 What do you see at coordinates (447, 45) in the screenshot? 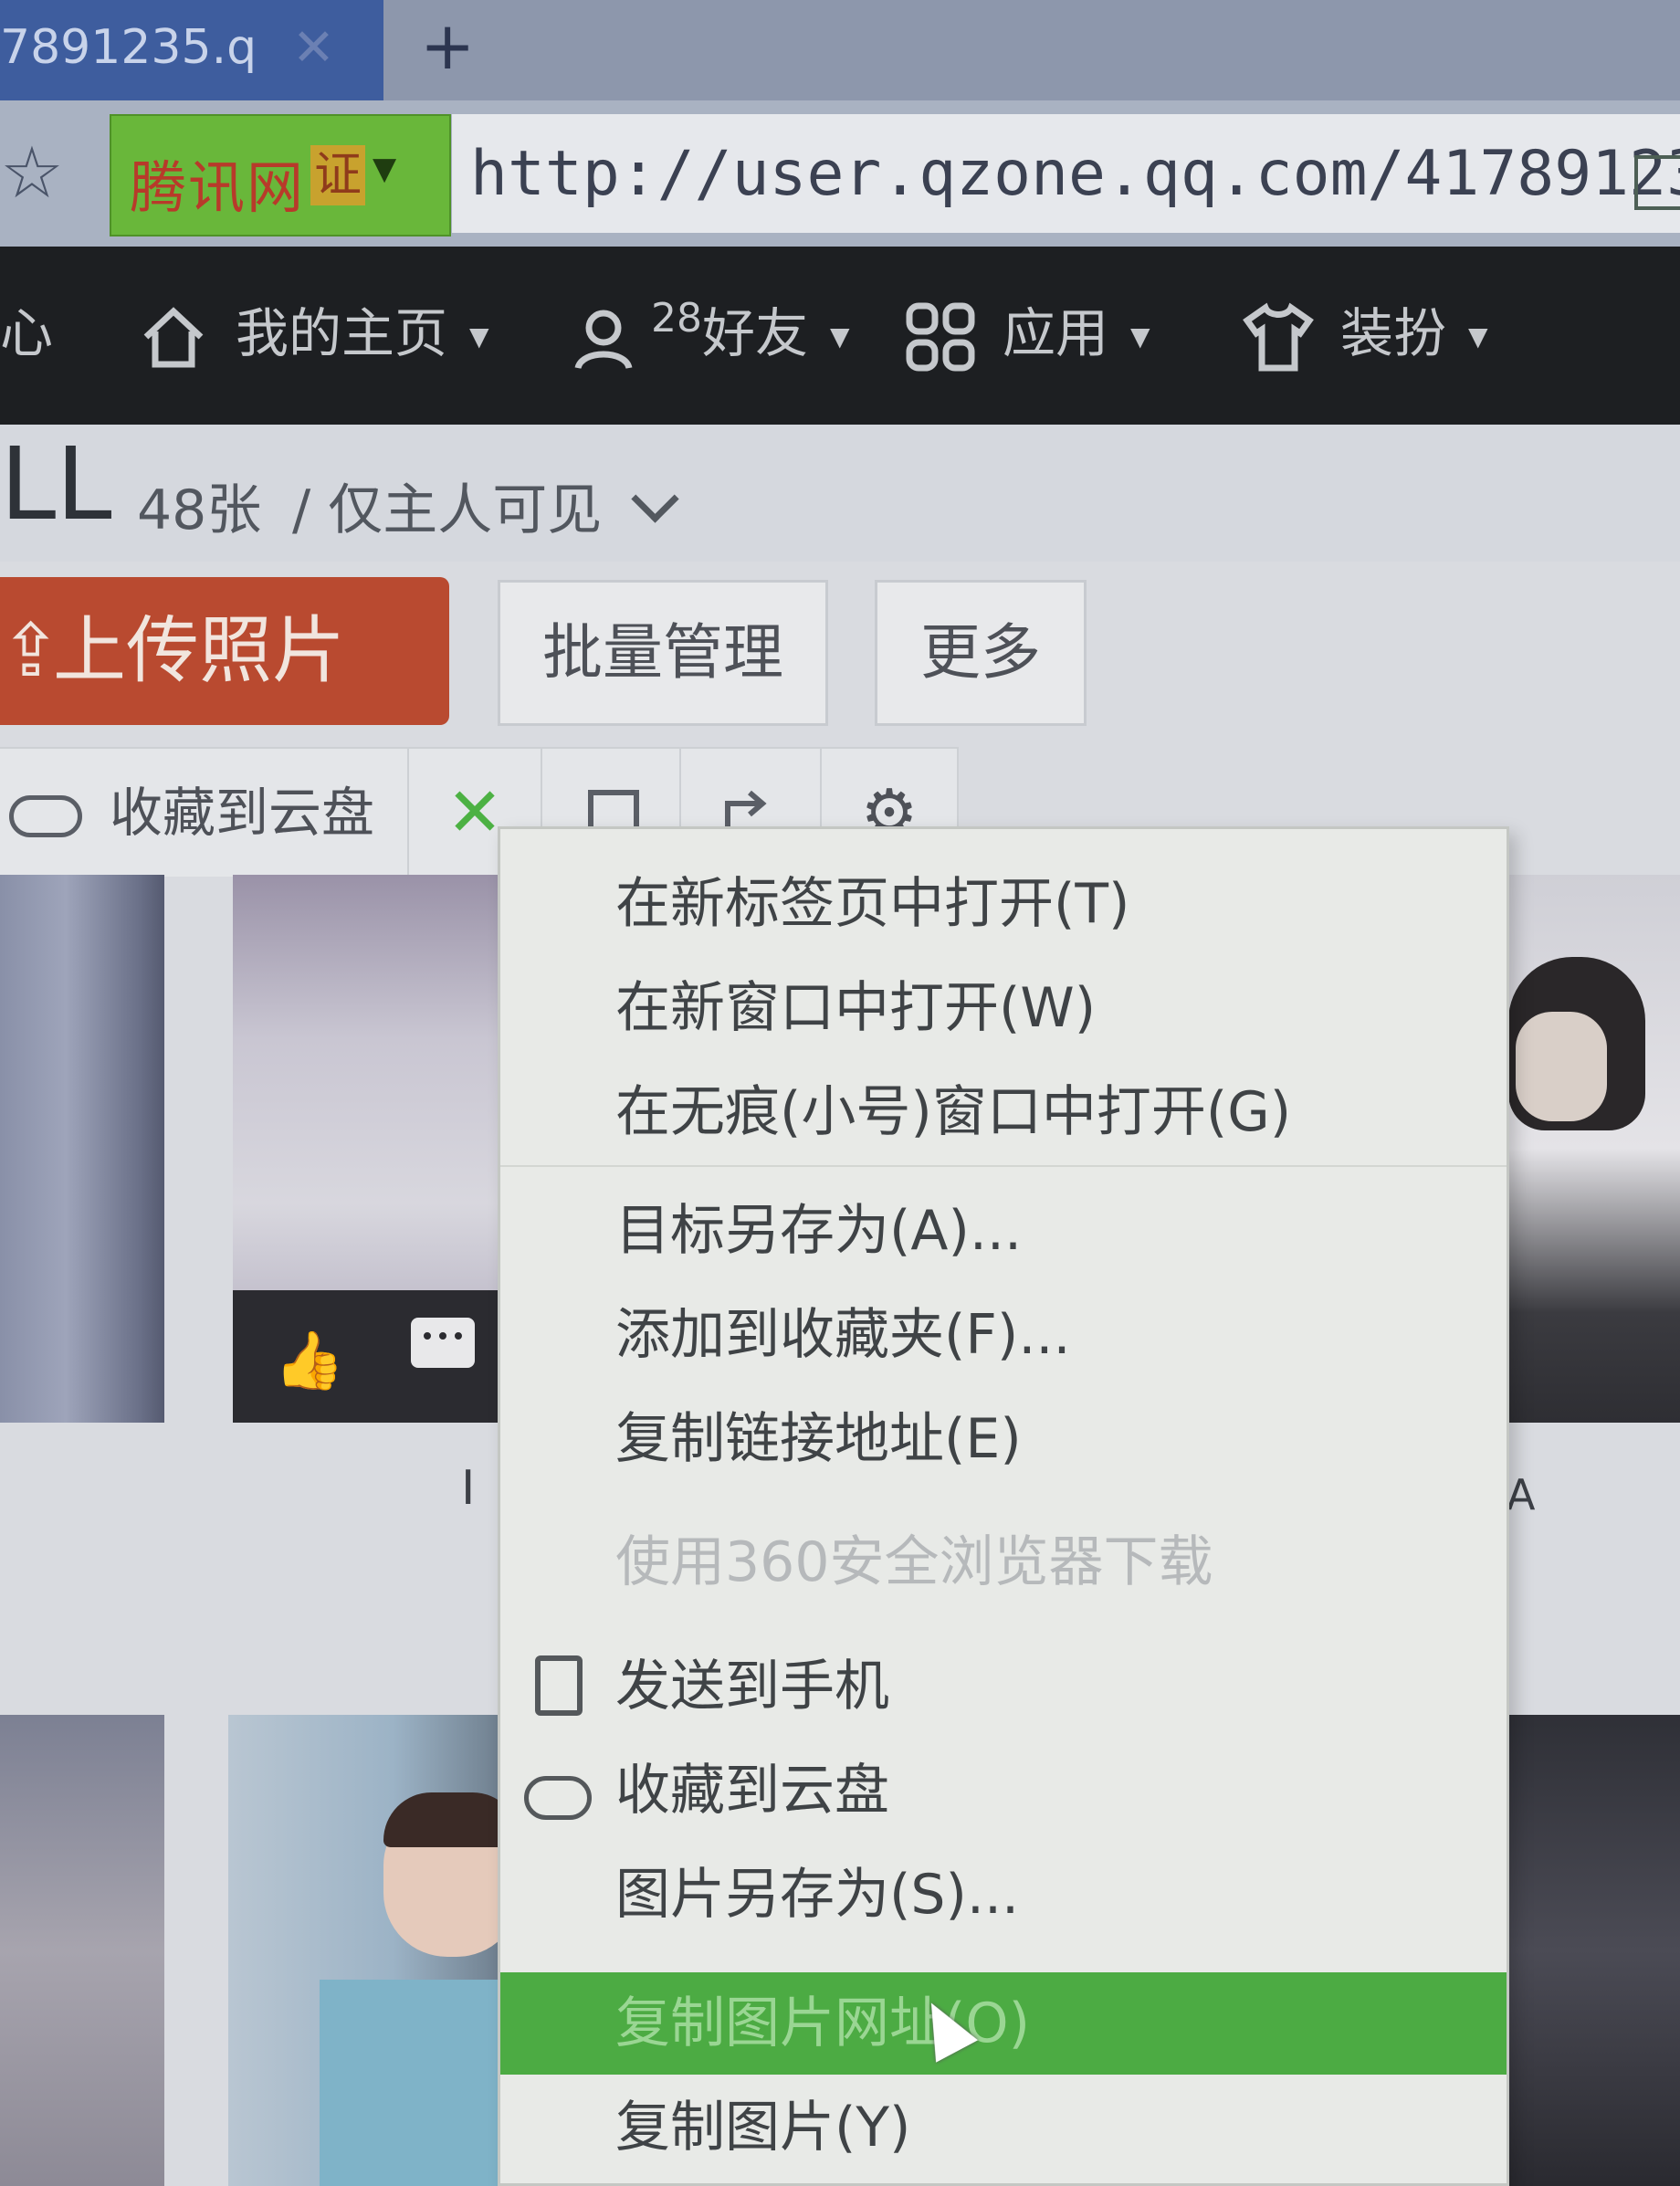
I see `new-tab-button: +` at bounding box center [447, 45].